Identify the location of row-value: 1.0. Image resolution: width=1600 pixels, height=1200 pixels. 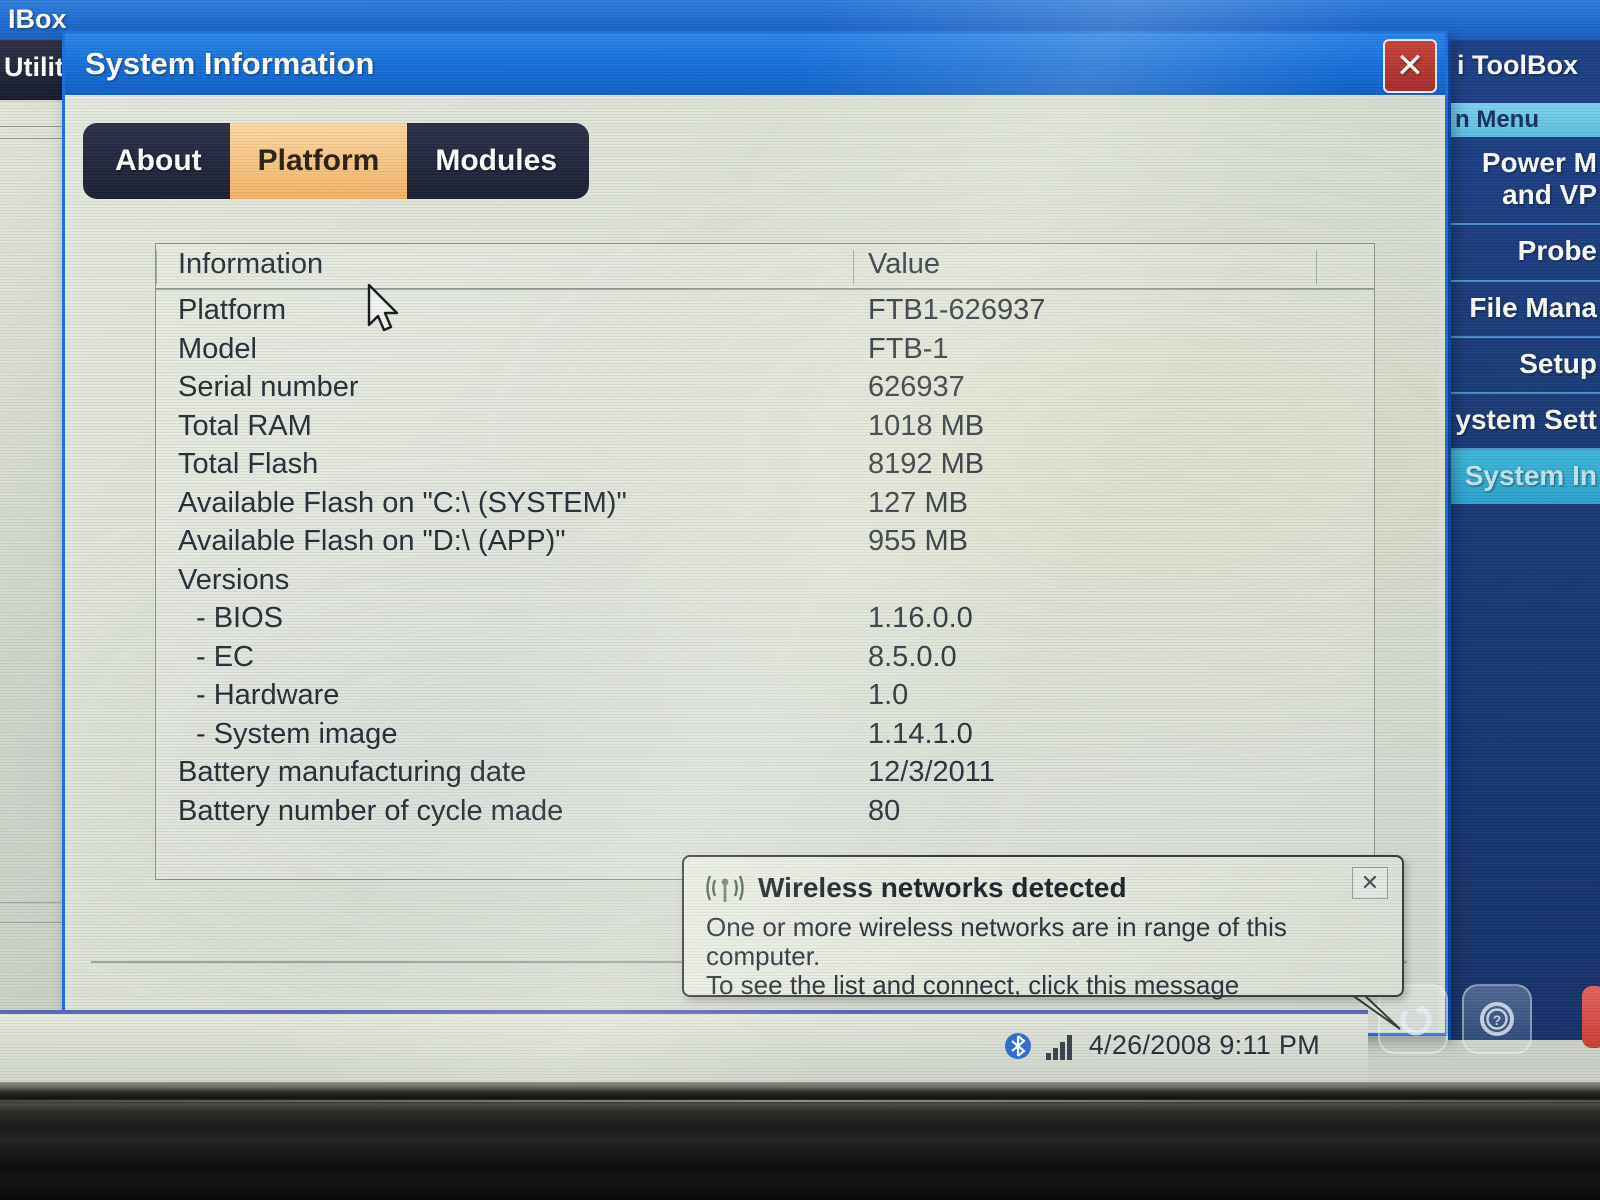
(888, 695).